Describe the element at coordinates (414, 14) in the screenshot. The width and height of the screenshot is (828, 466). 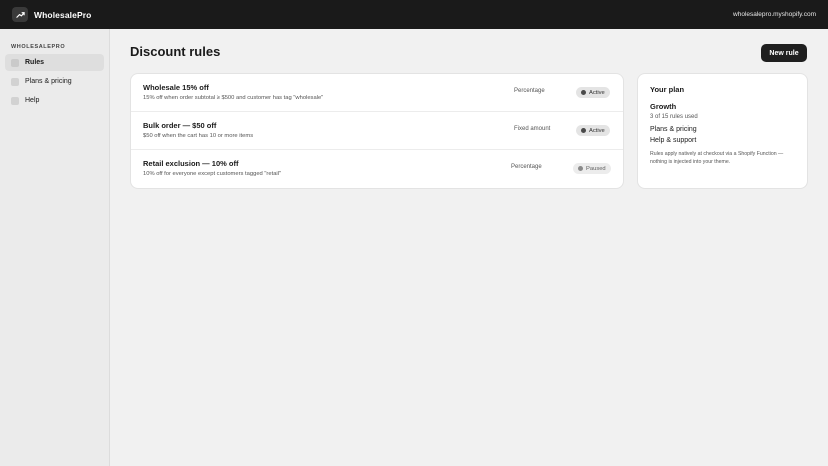
I see `top-bar: WholesalePro wholesalepro.myshopify.com` at that location.